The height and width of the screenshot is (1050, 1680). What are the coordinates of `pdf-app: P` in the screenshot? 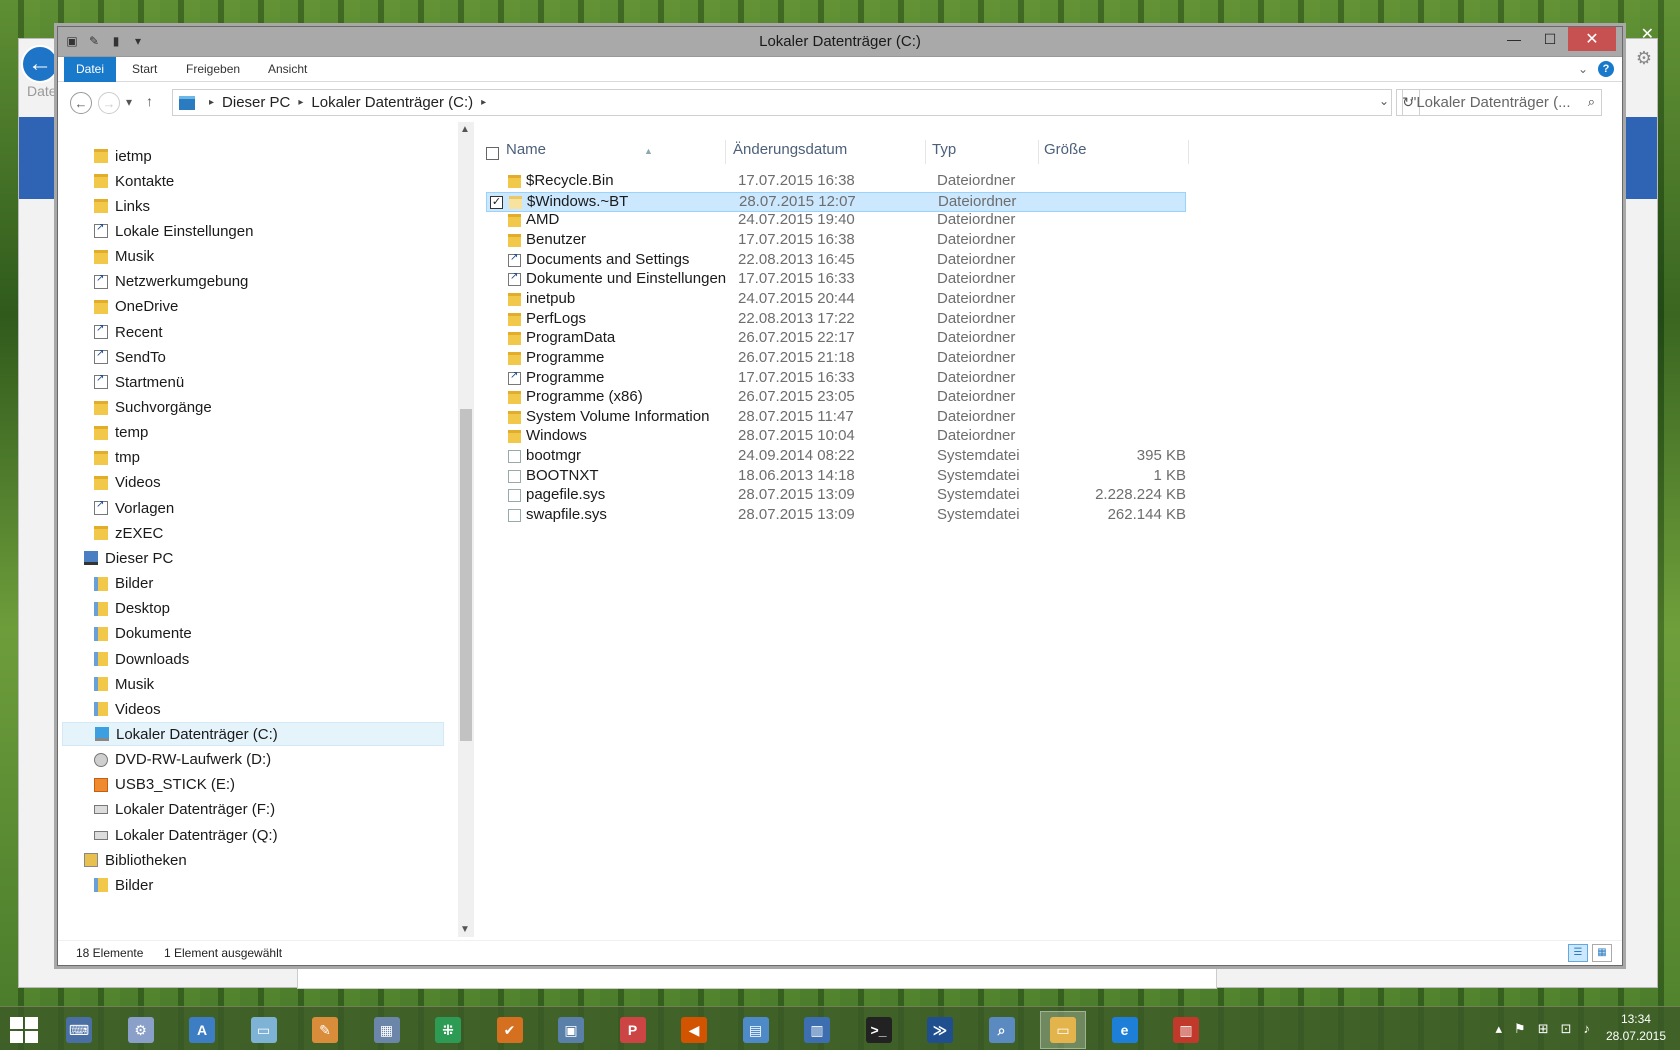 It's located at (633, 1030).